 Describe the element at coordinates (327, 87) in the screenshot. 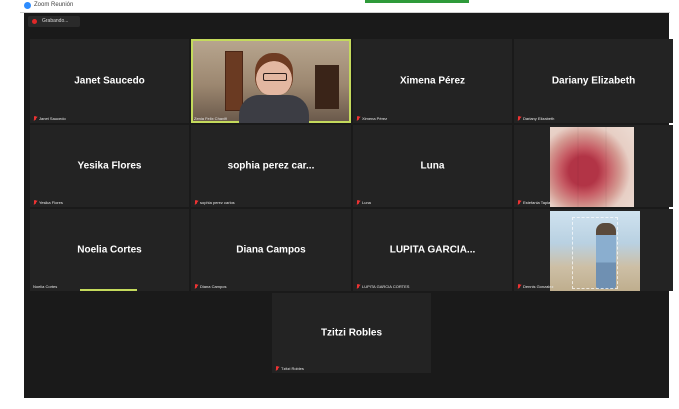

I see `video-background-chair` at that location.